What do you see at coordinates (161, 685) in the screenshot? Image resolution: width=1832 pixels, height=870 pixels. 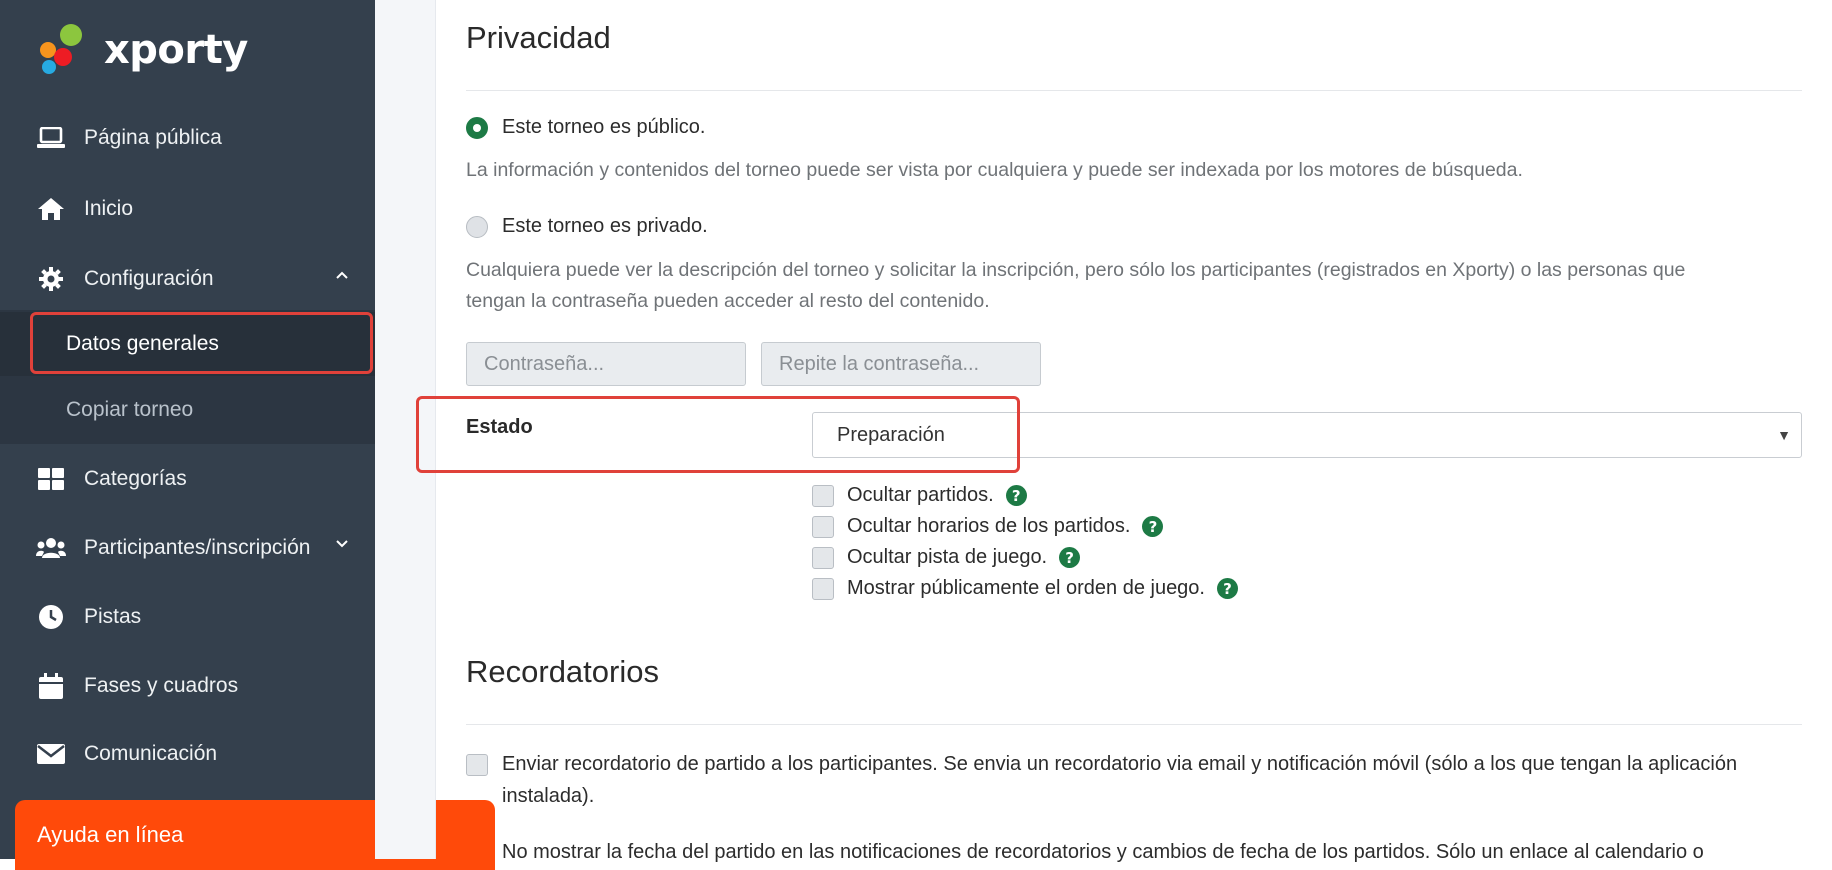 I see `sidebar-item-label: Fases y cuadros` at bounding box center [161, 685].